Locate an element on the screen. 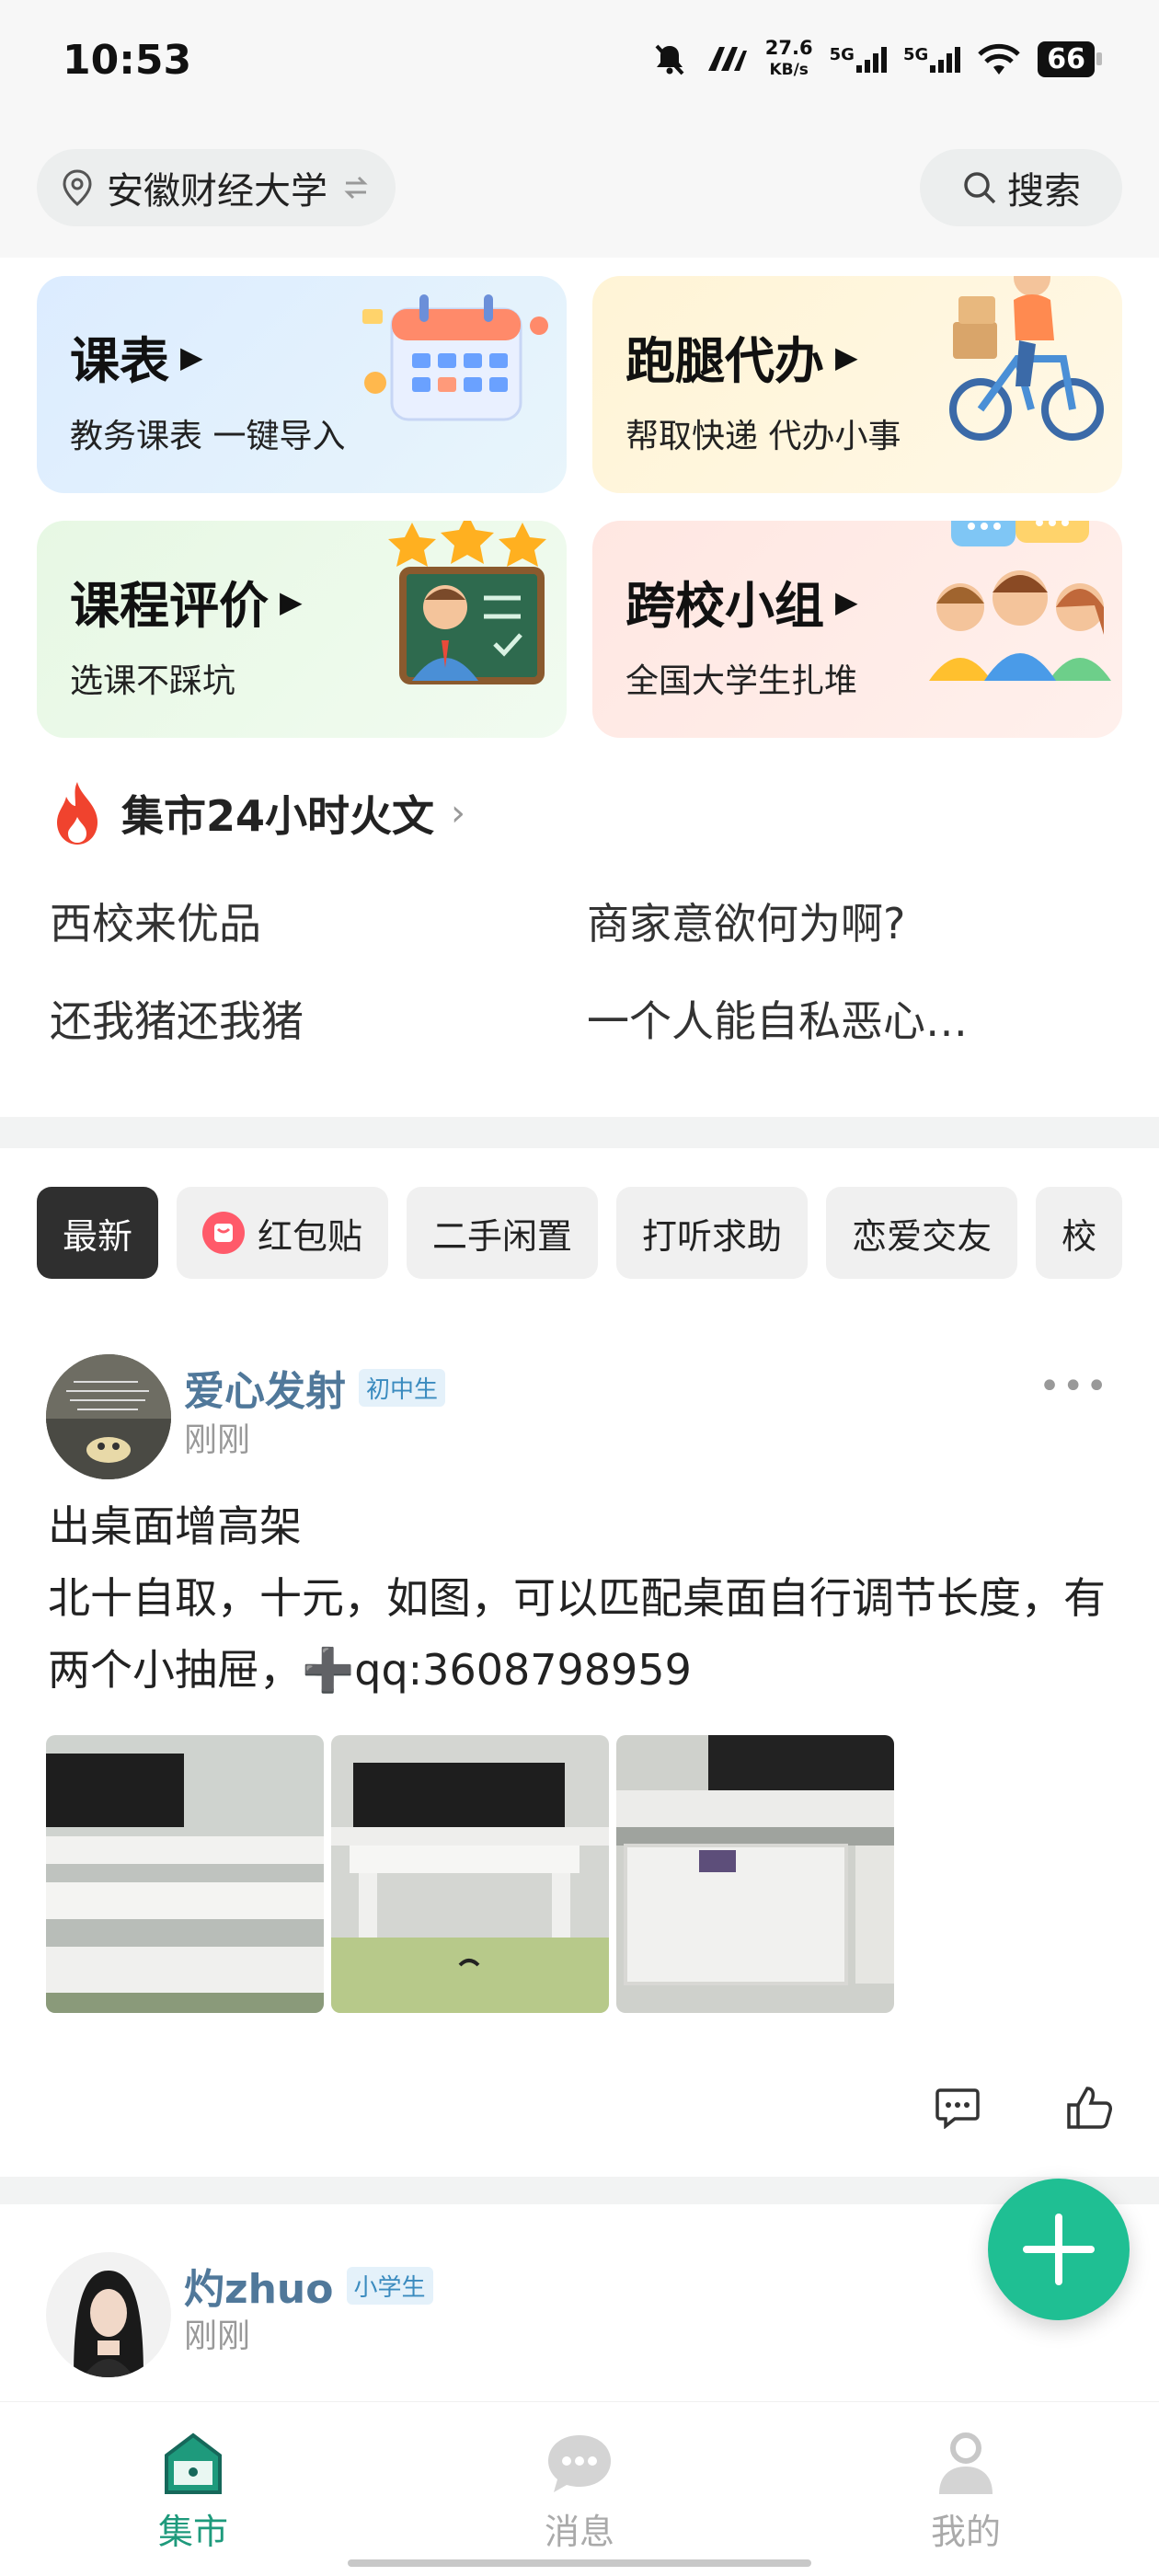 Image resolution: width=1159 pixels, height=2576 pixels. net-speed-value: 27.6 is located at coordinates (788, 48).